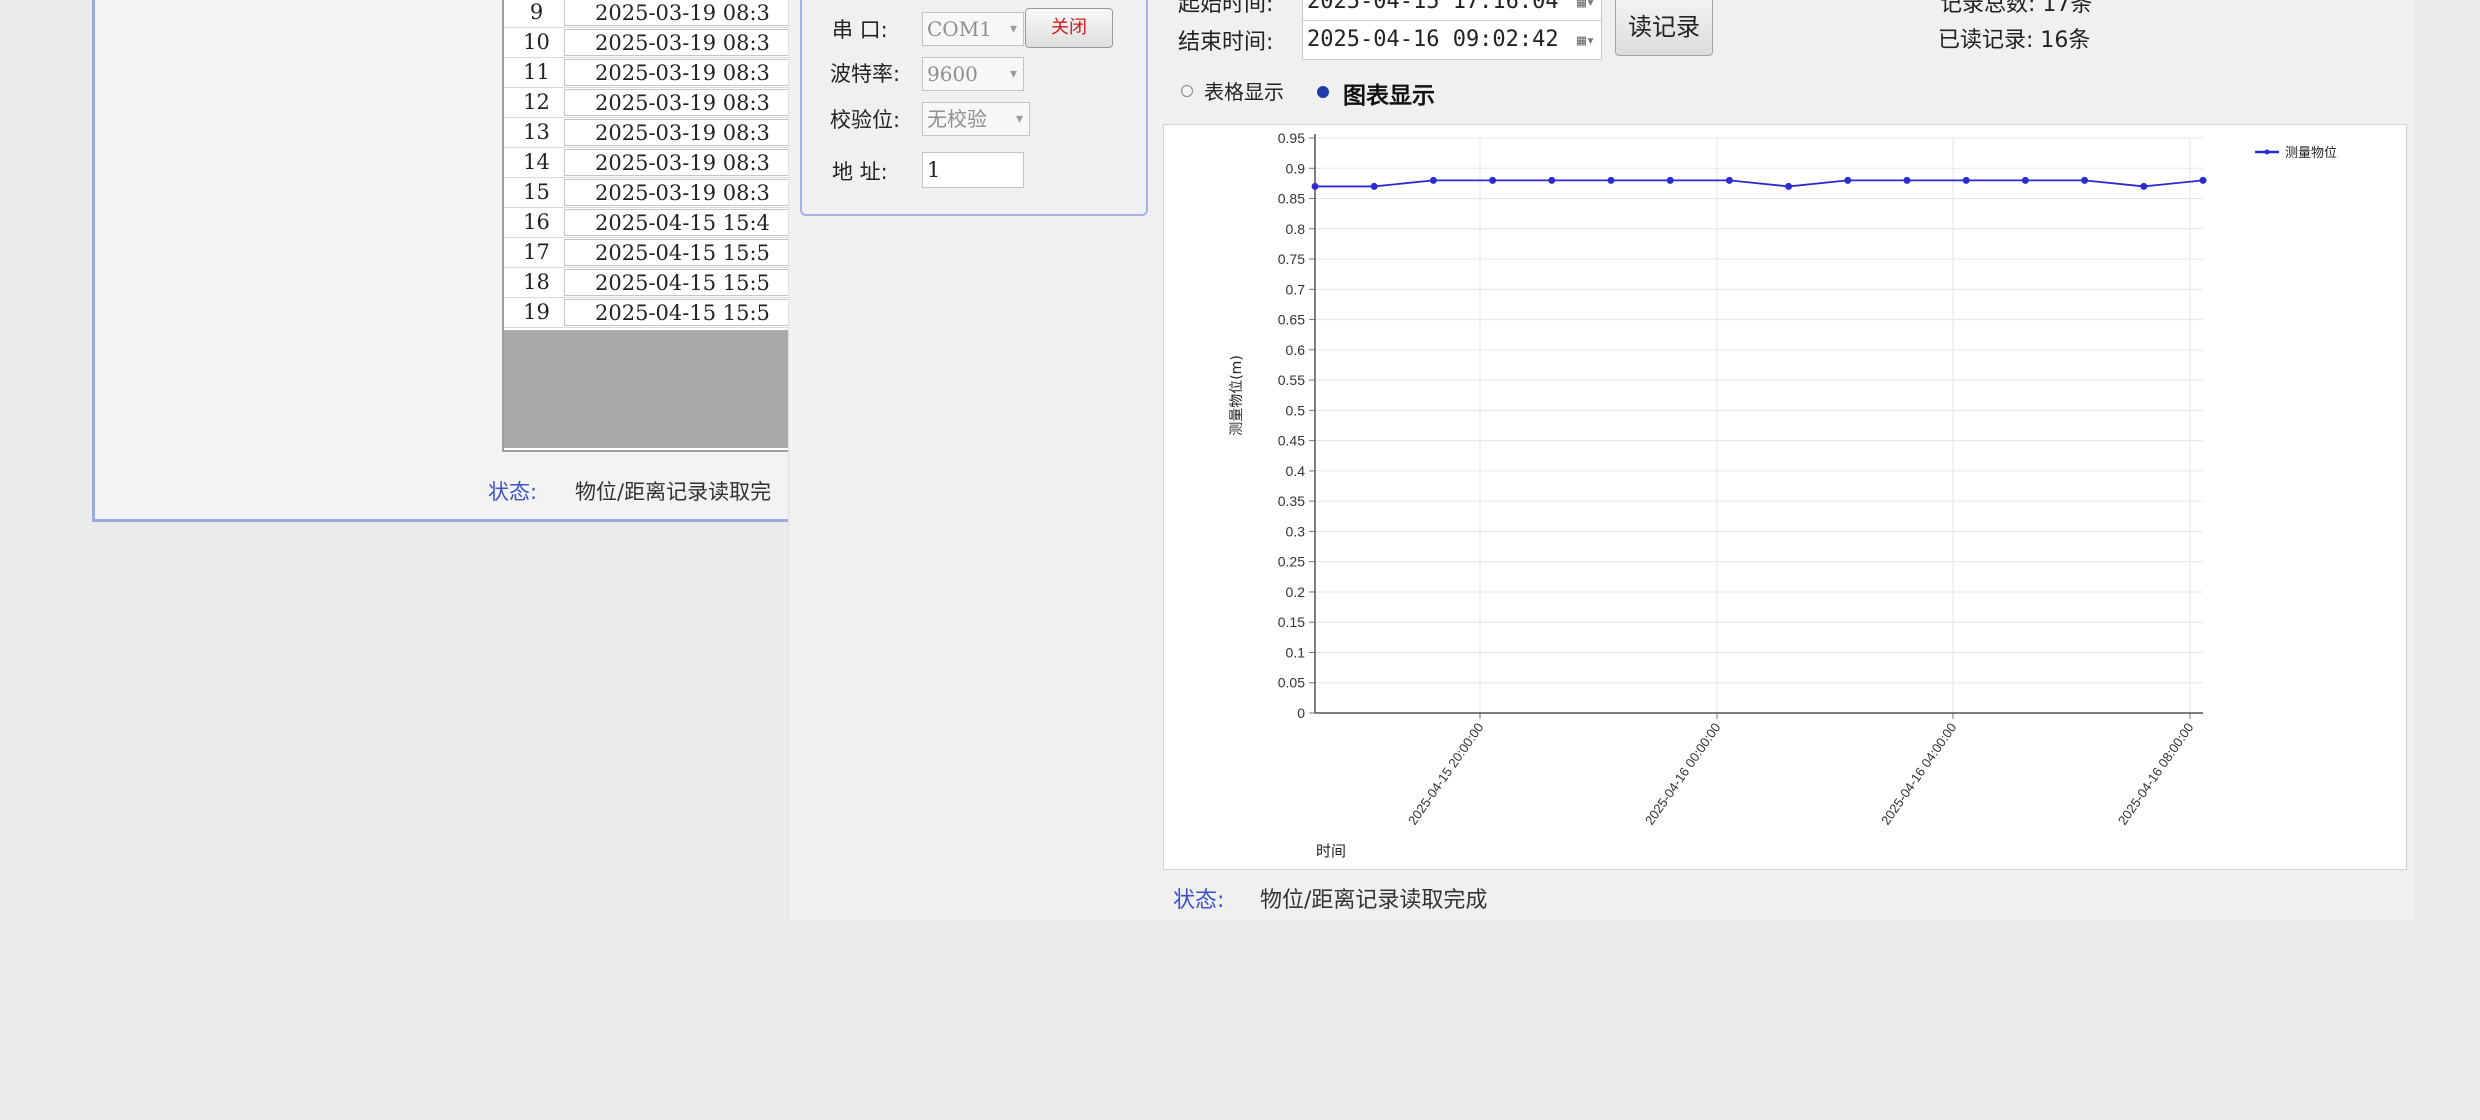 The width and height of the screenshot is (2480, 1120). What do you see at coordinates (860, 30) in the screenshot?
I see `port-label: 串 口:` at bounding box center [860, 30].